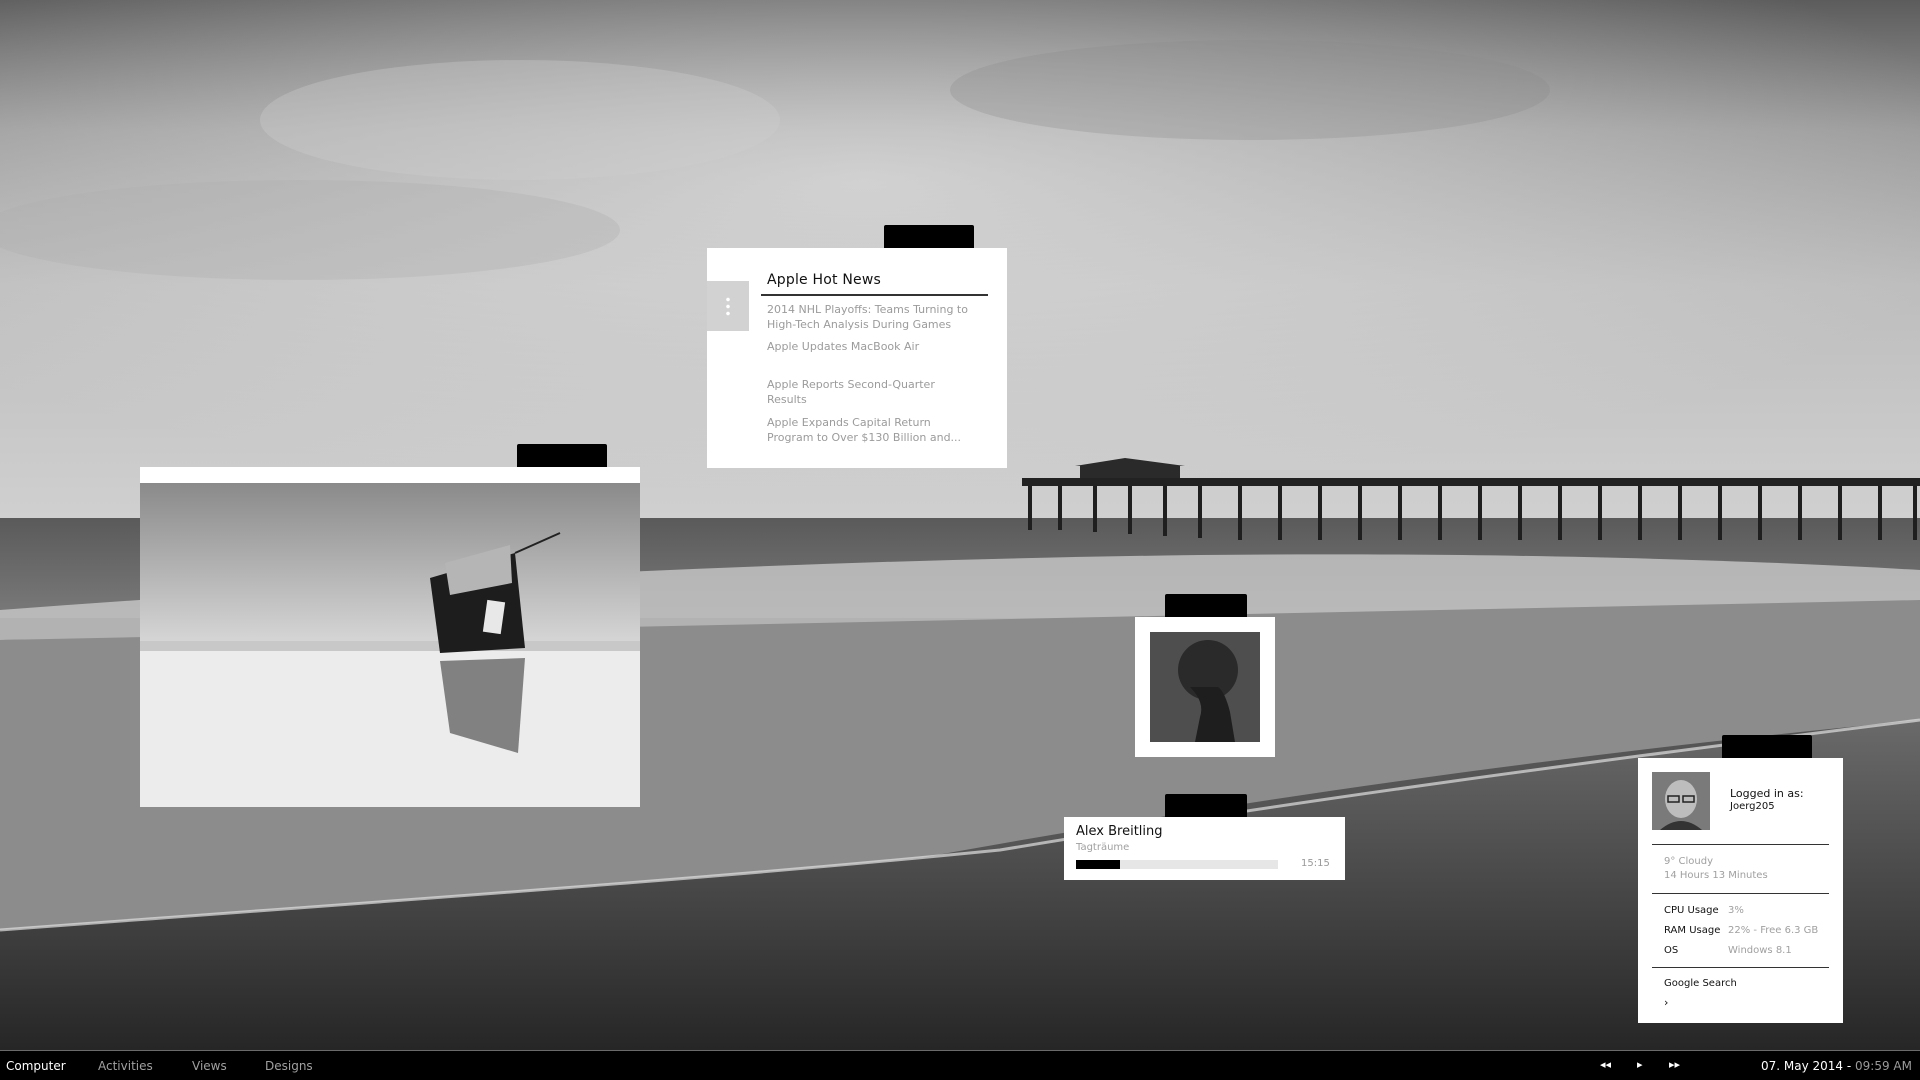 This screenshot has height=1080, width=1920. What do you see at coordinates (1666, 1002) in the screenshot?
I see `search-go-icon: ›` at bounding box center [1666, 1002].